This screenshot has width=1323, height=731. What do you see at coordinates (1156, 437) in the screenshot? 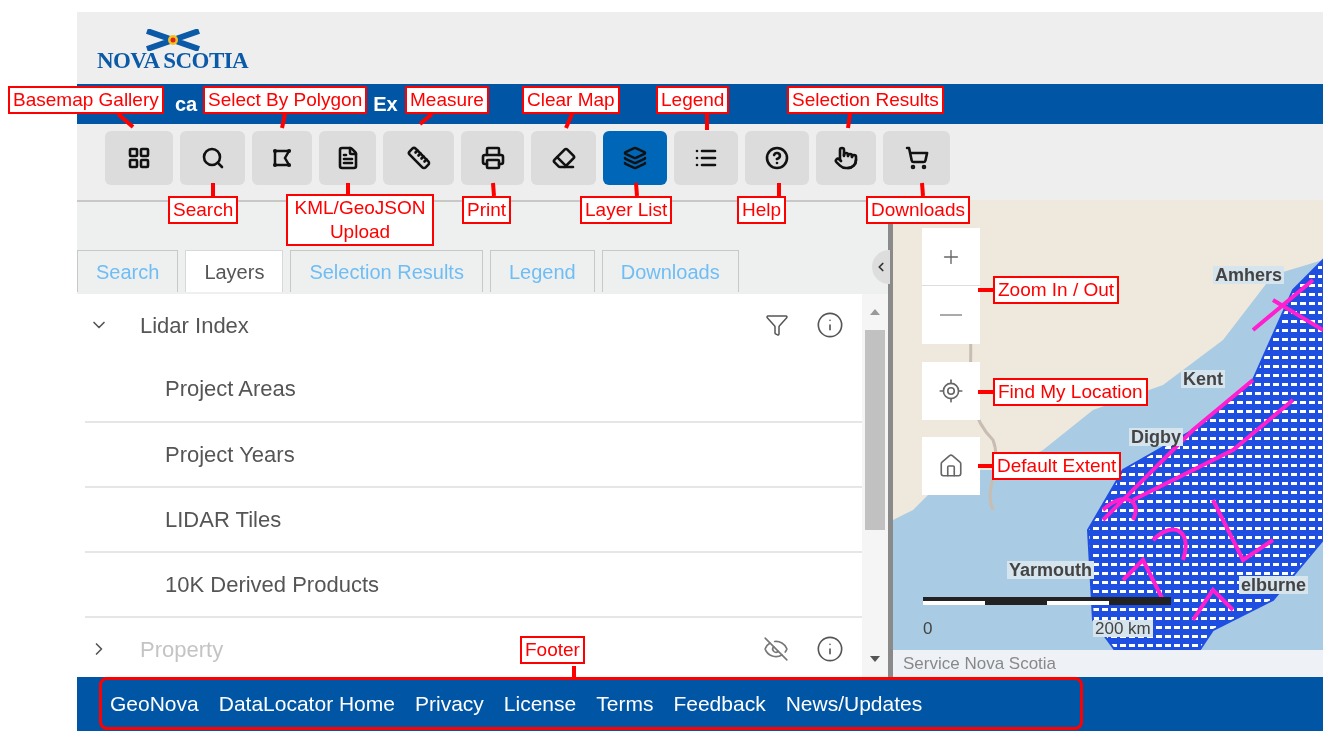
I see `map-place-label: Digby` at bounding box center [1156, 437].